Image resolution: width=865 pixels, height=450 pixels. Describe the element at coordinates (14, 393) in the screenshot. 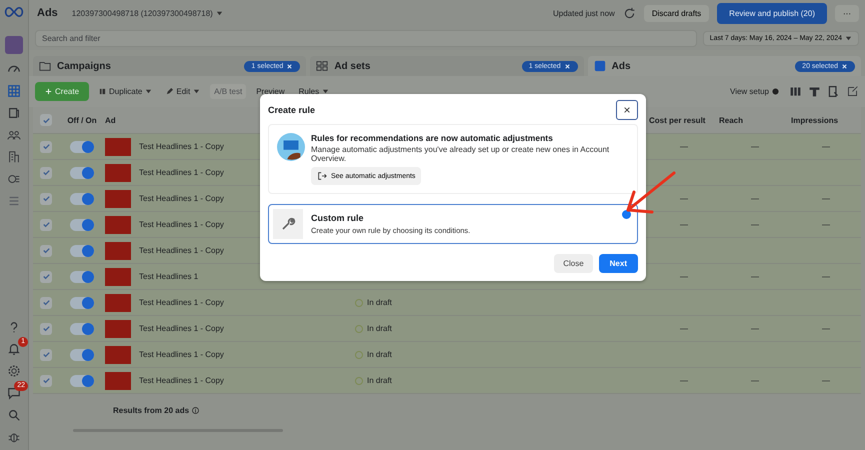

I see `chat-icon` at that location.